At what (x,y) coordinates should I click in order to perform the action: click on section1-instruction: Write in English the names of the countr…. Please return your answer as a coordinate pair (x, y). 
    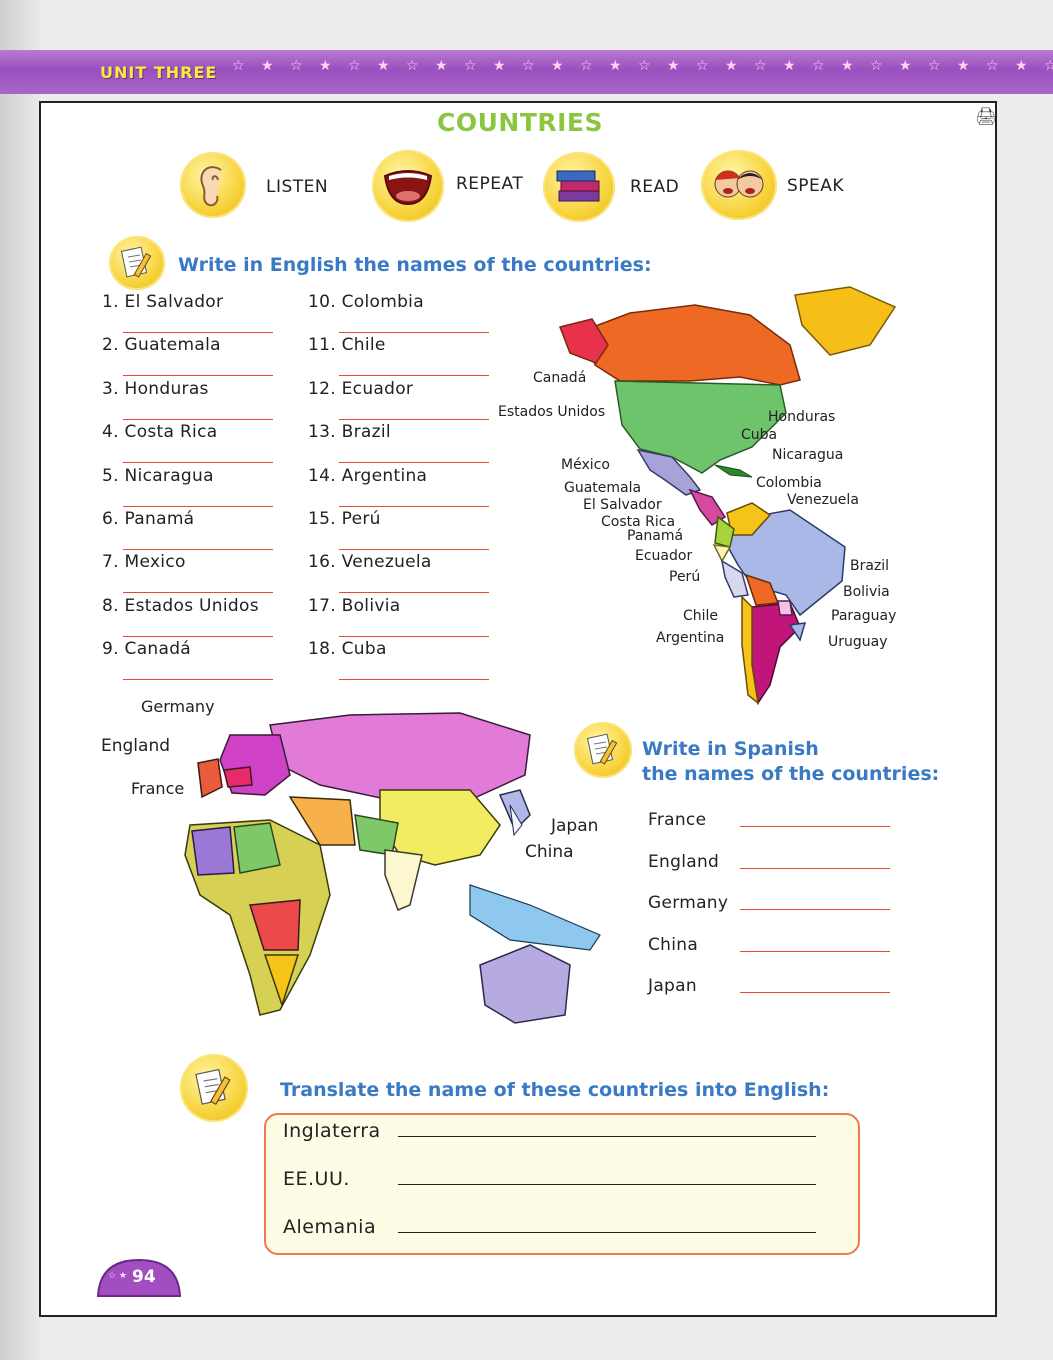
    Looking at the image, I should click on (415, 265).